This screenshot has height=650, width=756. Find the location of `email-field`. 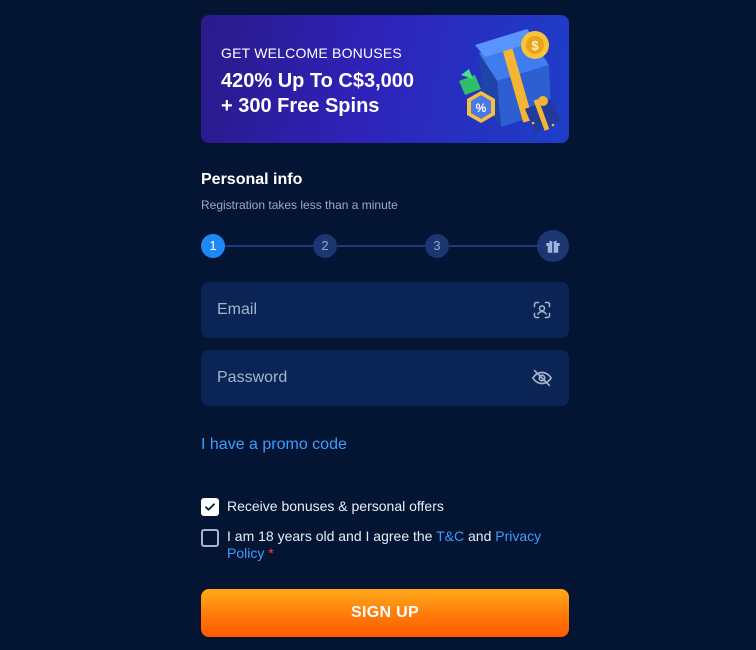

email-field is located at coordinates (385, 310).